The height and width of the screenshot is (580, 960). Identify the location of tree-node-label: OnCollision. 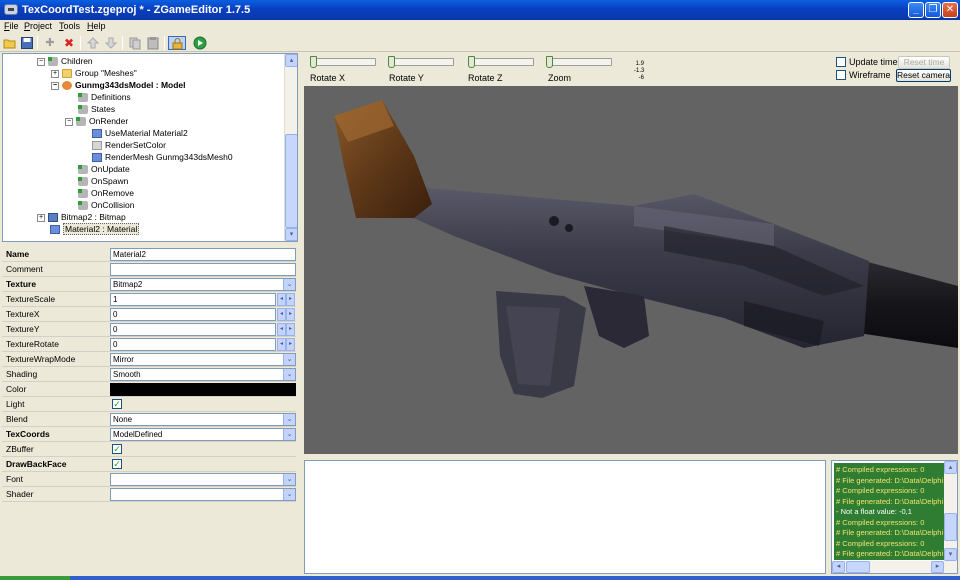
(113, 205).